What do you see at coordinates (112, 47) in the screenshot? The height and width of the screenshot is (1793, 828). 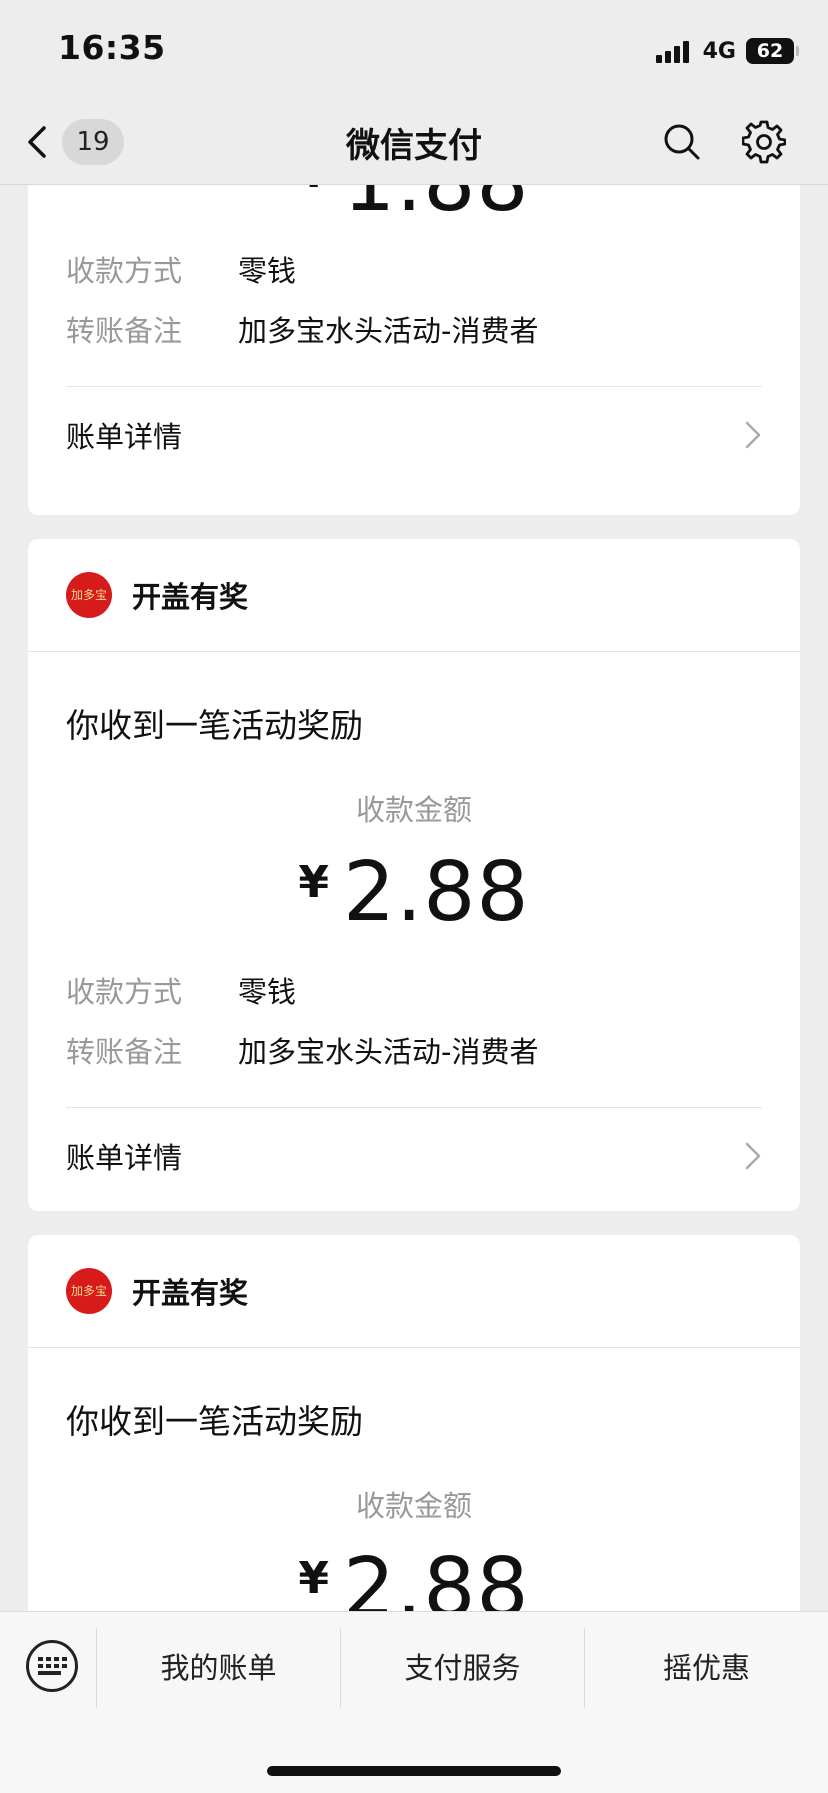 I see `status-time: 16:35` at bounding box center [112, 47].